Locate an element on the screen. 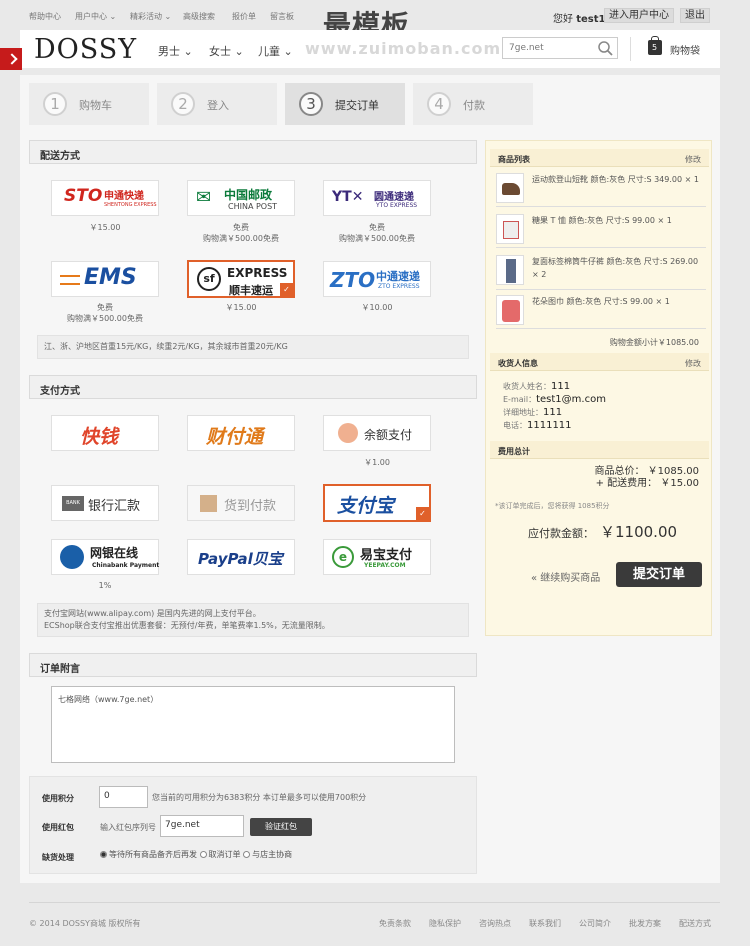 The width and height of the screenshot is (750, 946). subtotal: 购物金额小计￥1085.00 is located at coordinates (654, 342).